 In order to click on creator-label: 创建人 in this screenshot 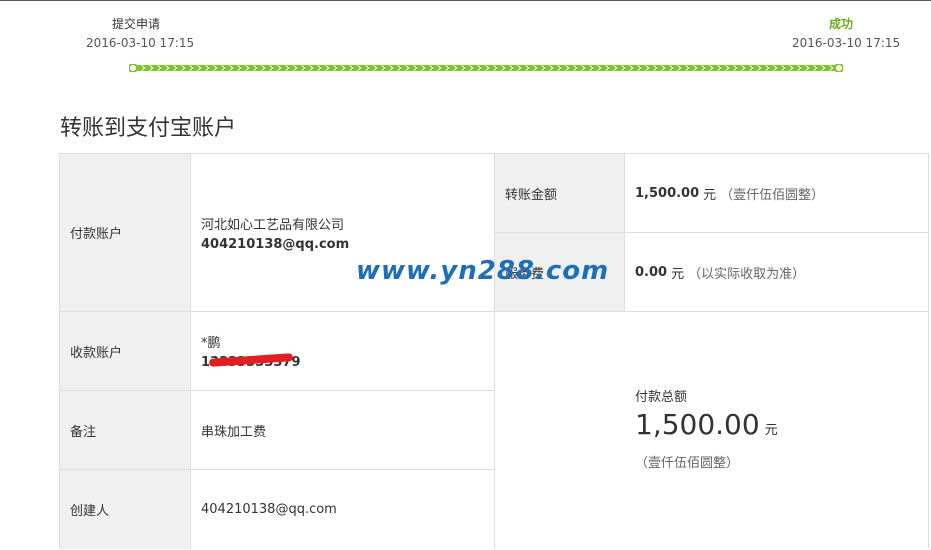, I will do `click(125, 509)`.